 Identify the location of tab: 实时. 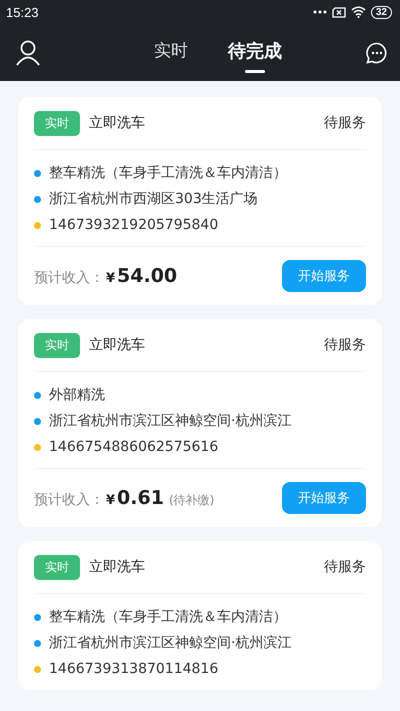
(171, 52).